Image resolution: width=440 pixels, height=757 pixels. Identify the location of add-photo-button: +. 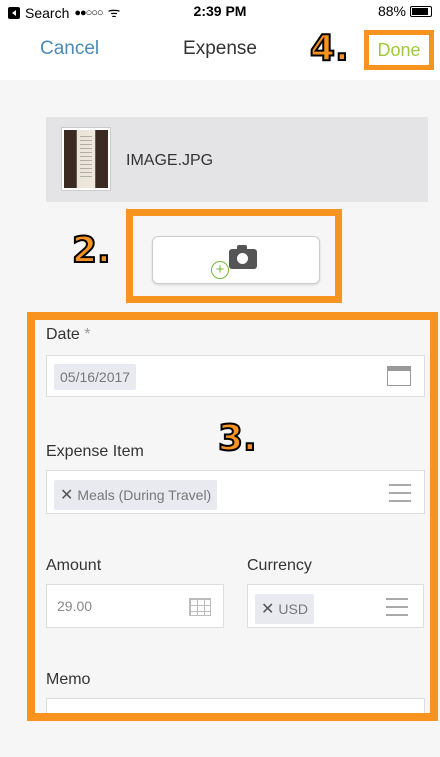
(236, 260).